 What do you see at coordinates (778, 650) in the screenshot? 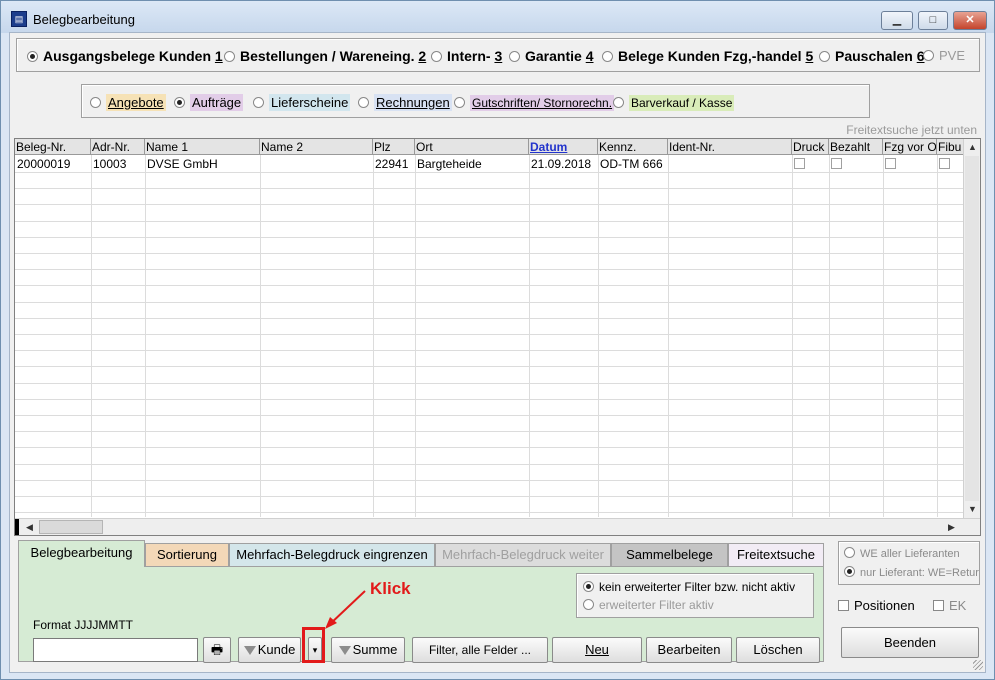
I see `loeschen-button: Löschen` at bounding box center [778, 650].